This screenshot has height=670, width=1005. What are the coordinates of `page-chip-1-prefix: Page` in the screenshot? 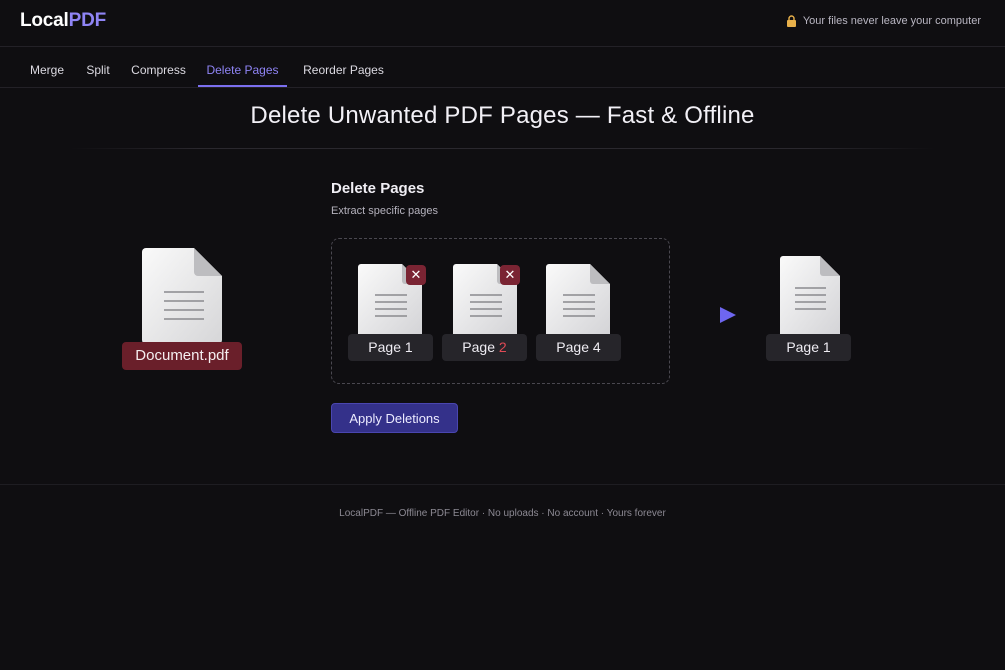 It's located at (386, 347).